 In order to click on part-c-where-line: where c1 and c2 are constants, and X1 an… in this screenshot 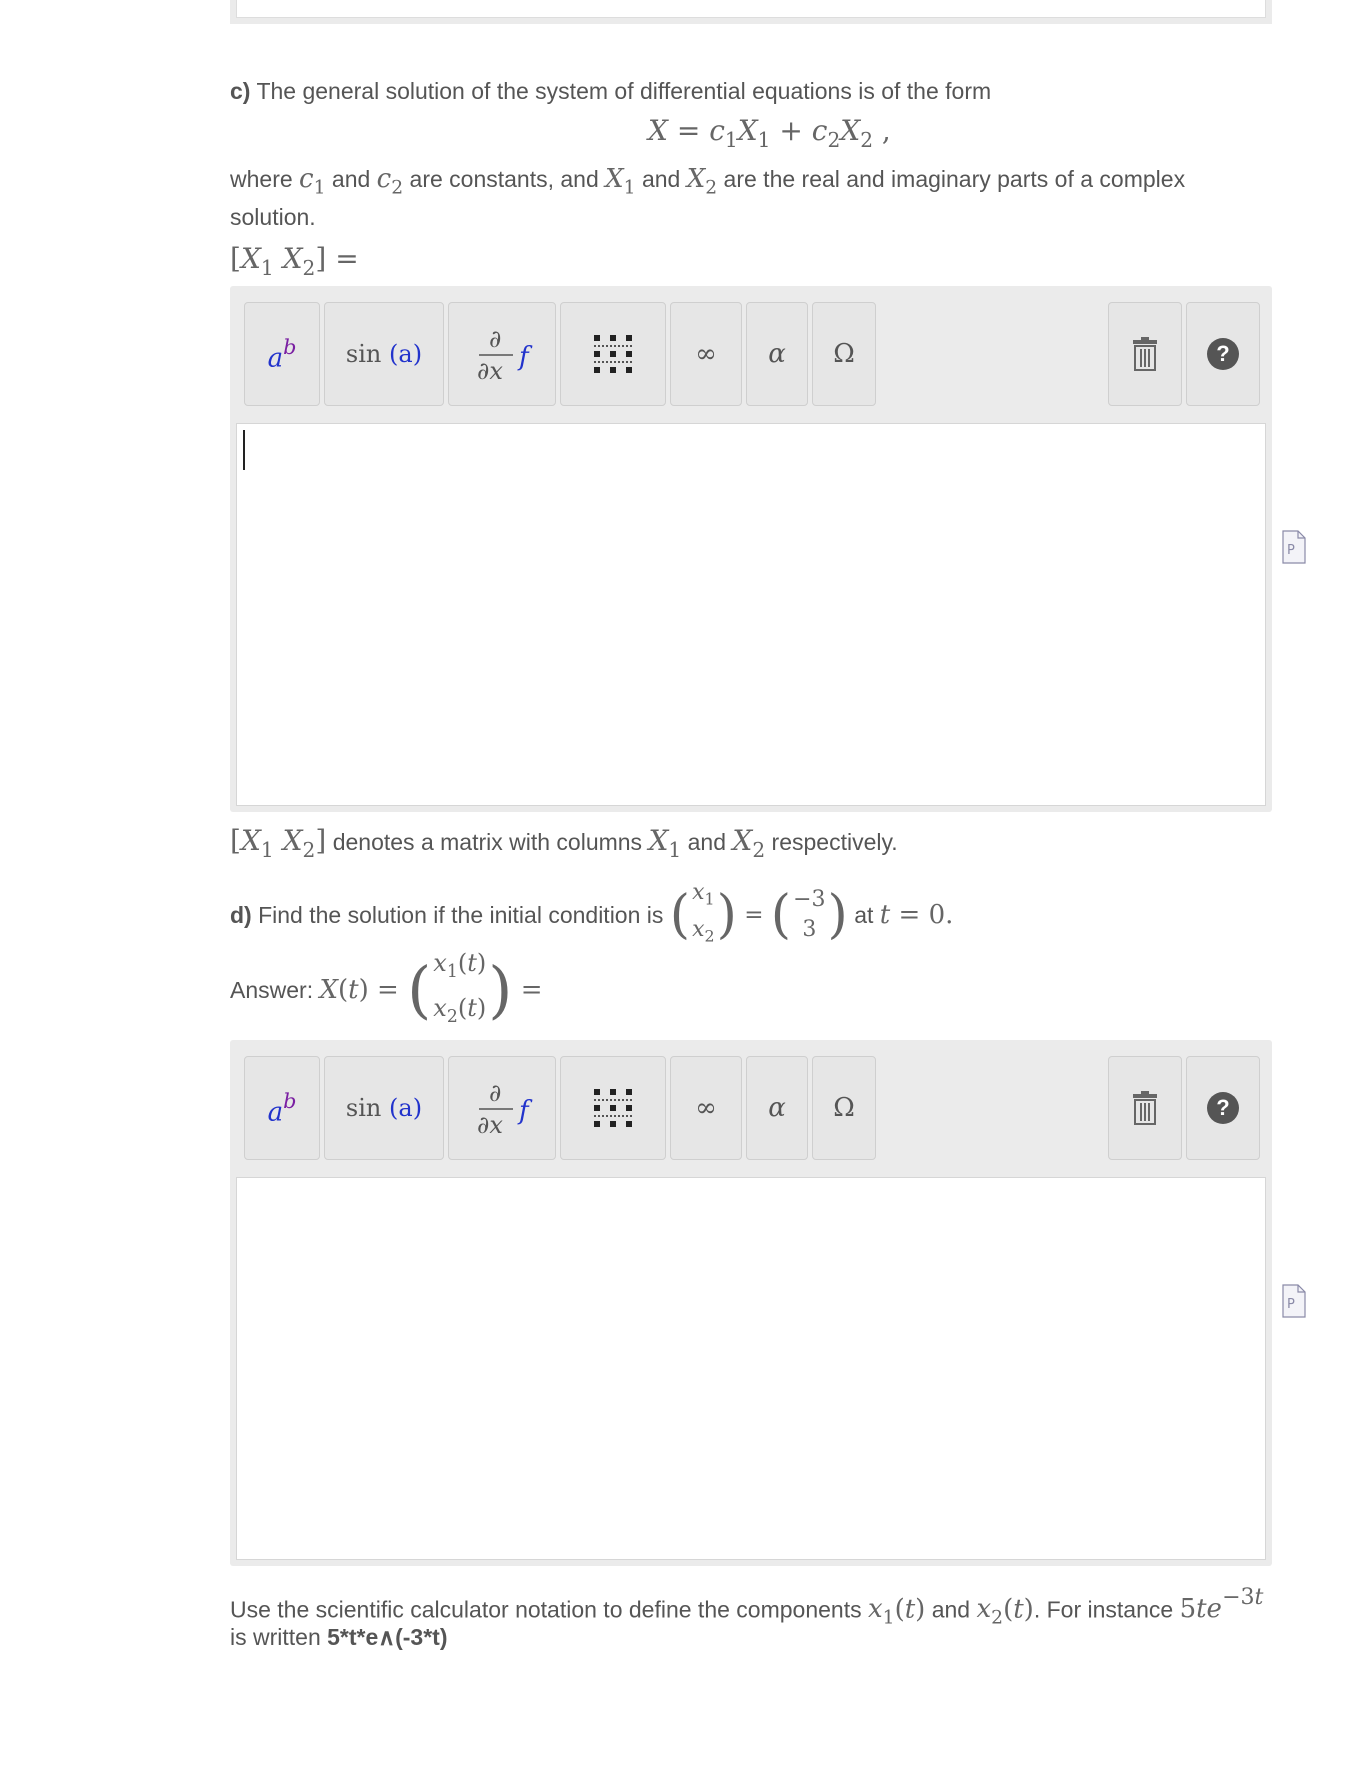, I will do `click(708, 181)`.